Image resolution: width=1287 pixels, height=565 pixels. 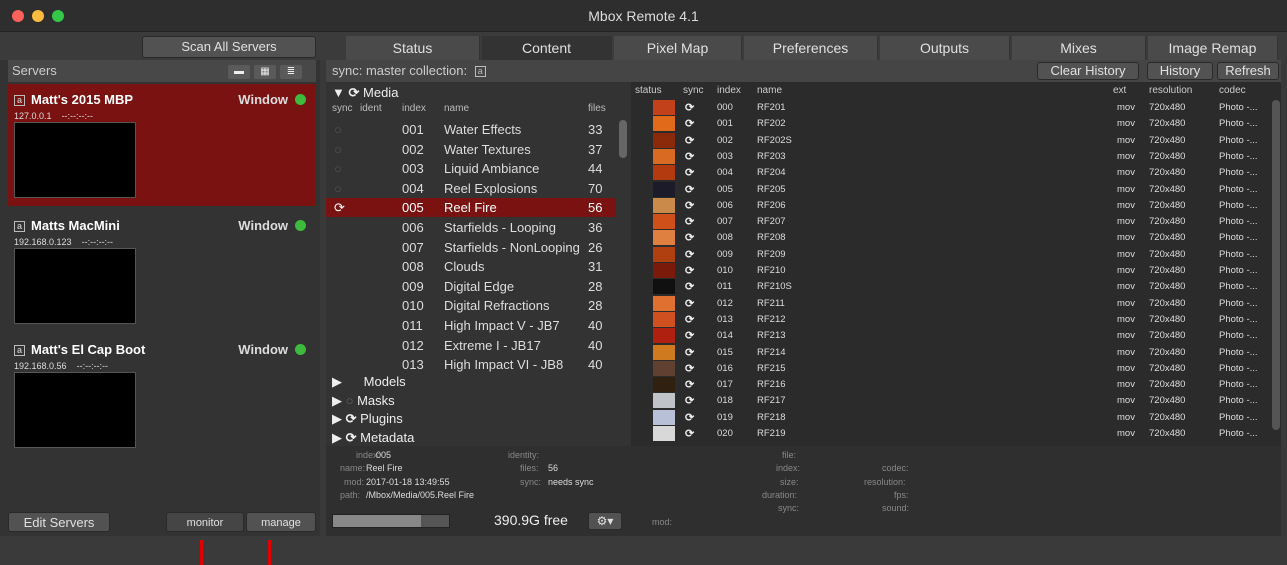 I want to click on collection-row: 008 Clouds 31, so click(x=471, y=266).